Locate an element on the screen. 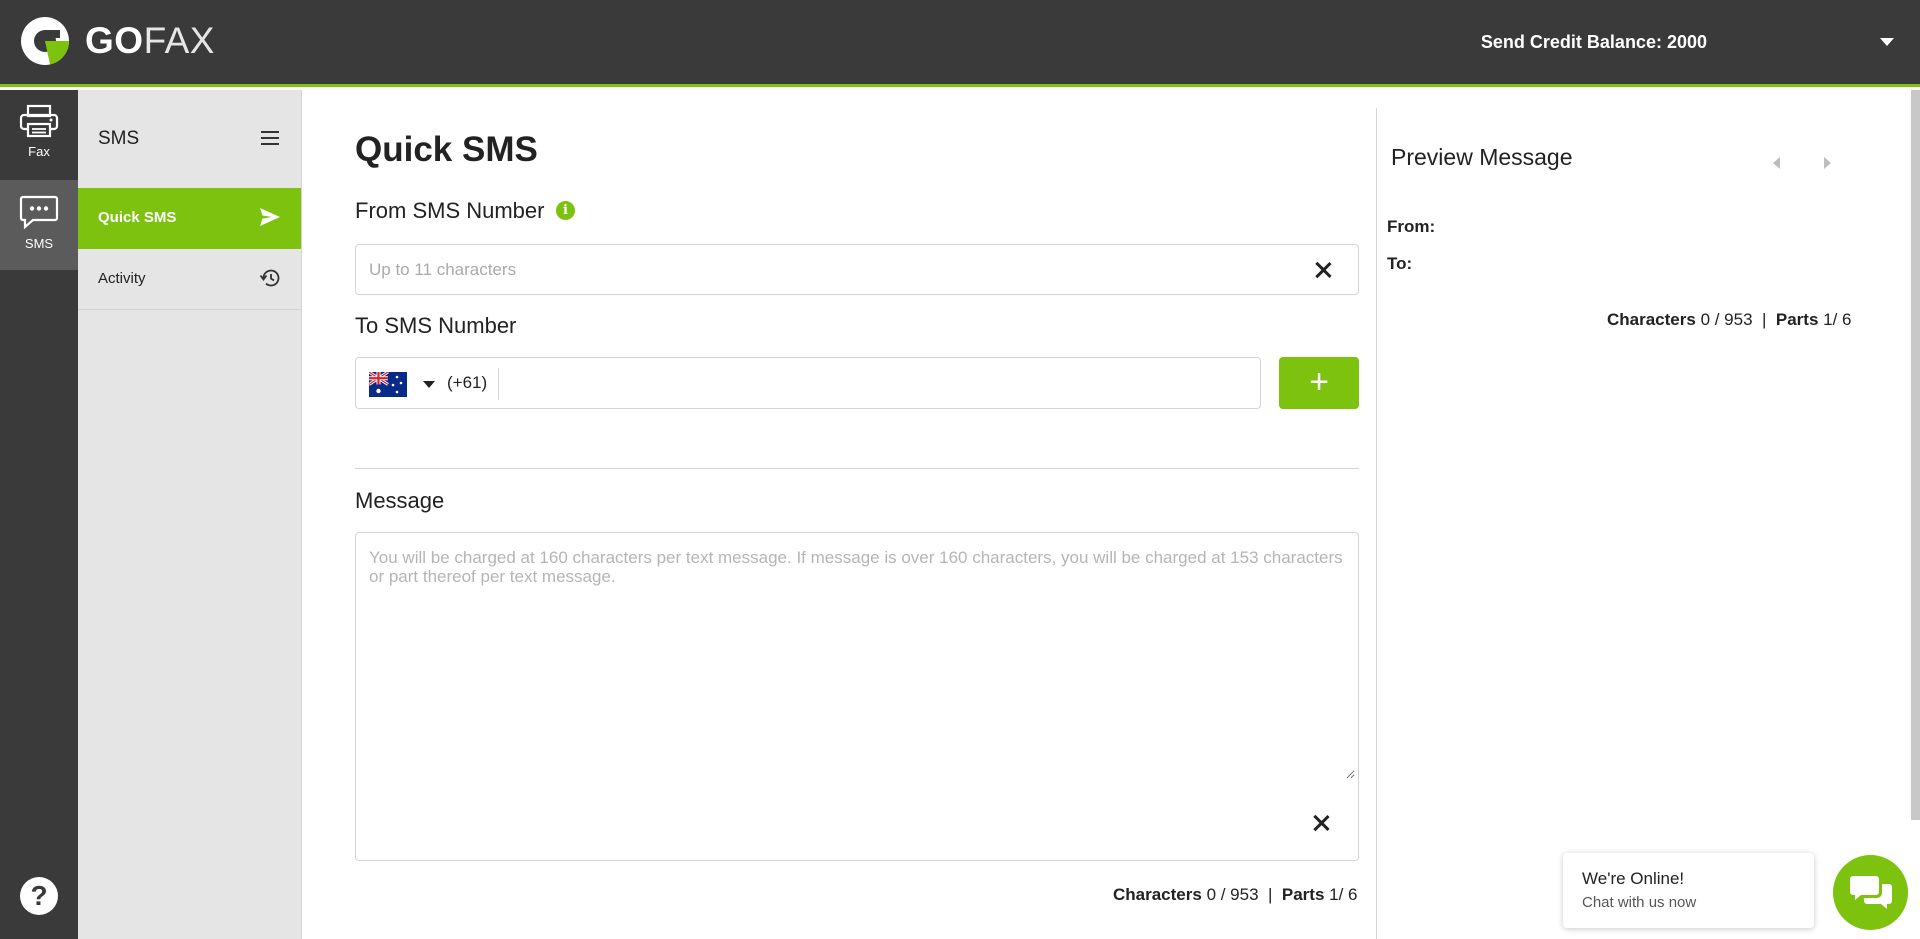 This screenshot has width=1920, height=939. preview-from-label: From: is located at coordinates (1411, 226).